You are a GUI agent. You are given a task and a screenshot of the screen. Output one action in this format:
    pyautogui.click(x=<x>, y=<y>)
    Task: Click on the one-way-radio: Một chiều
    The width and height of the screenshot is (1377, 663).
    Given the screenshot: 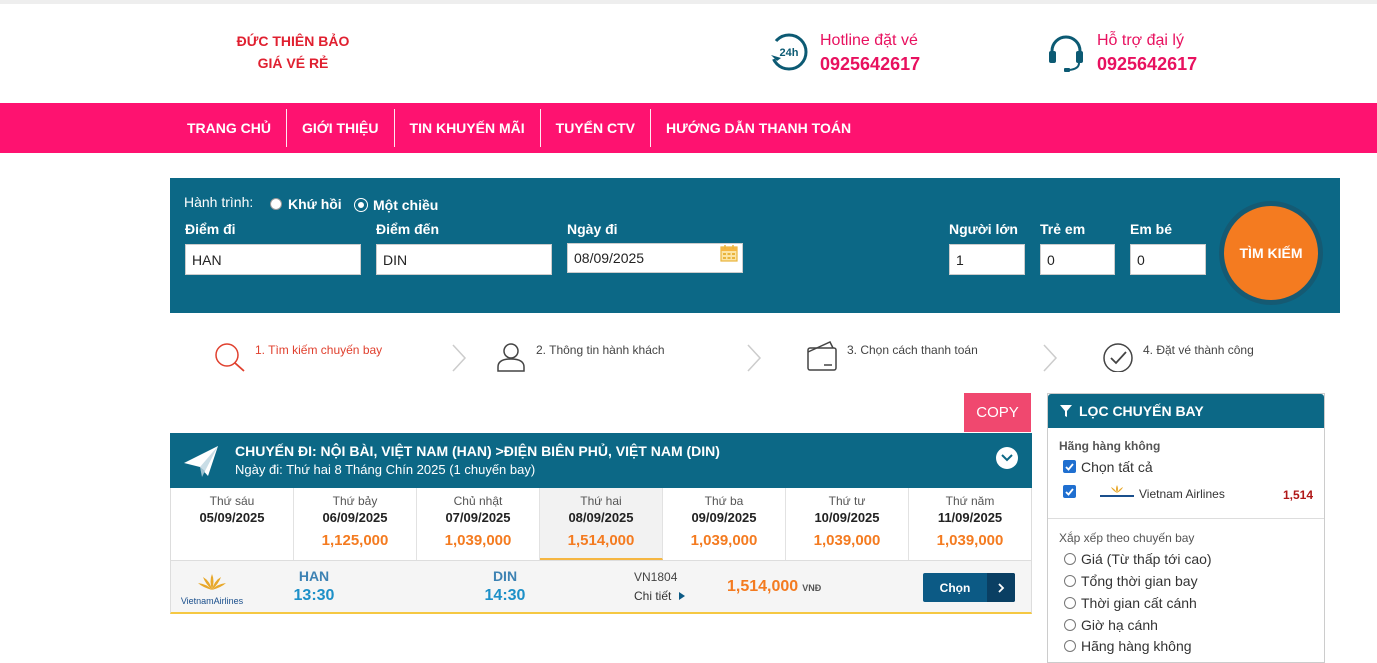 What is the action you would take?
    pyautogui.click(x=396, y=205)
    